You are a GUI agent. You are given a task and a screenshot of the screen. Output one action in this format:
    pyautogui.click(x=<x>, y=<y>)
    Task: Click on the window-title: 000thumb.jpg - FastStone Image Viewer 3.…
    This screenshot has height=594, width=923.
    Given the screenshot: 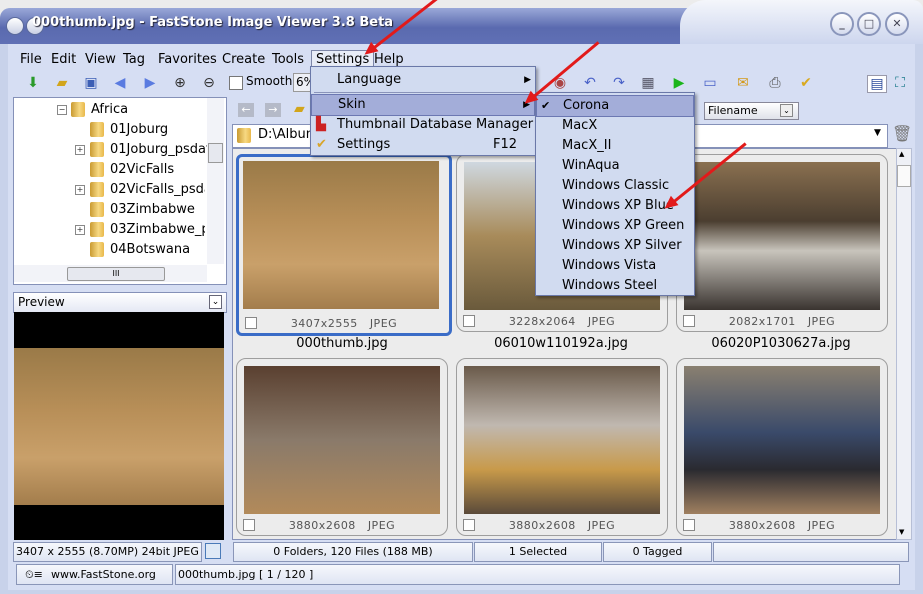 What is the action you would take?
    pyautogui.click(x=213, y=22)
    